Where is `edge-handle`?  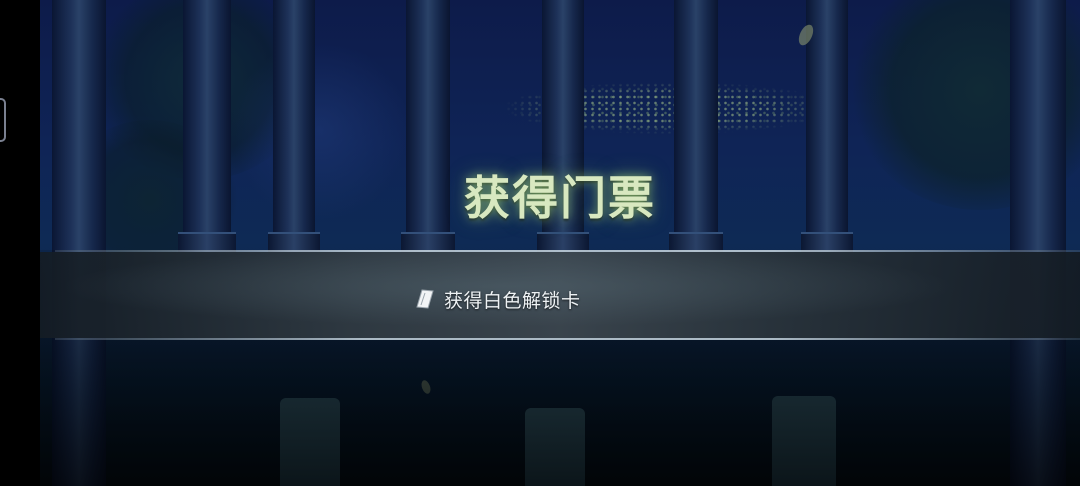 edge-handle is located at coordinates (3, 120).